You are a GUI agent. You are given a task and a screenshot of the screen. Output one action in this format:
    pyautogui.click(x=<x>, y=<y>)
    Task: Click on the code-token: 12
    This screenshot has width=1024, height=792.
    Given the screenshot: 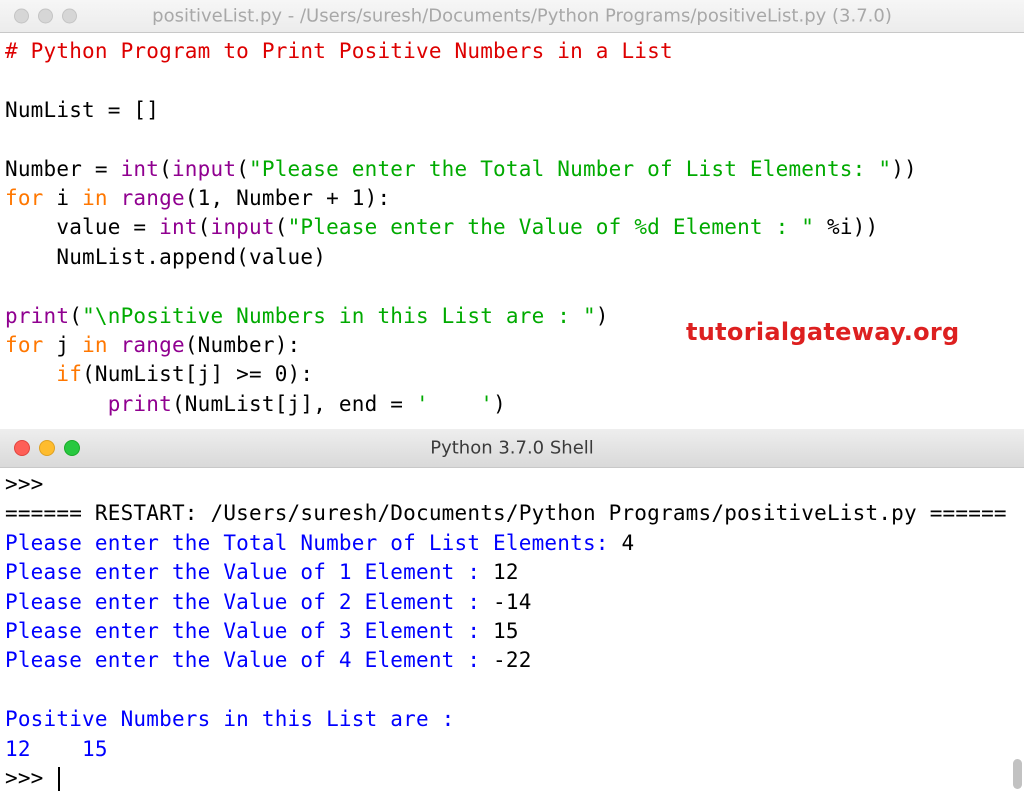 What is the action you would take?
    pyautogui.click(x=506, y=572)
    